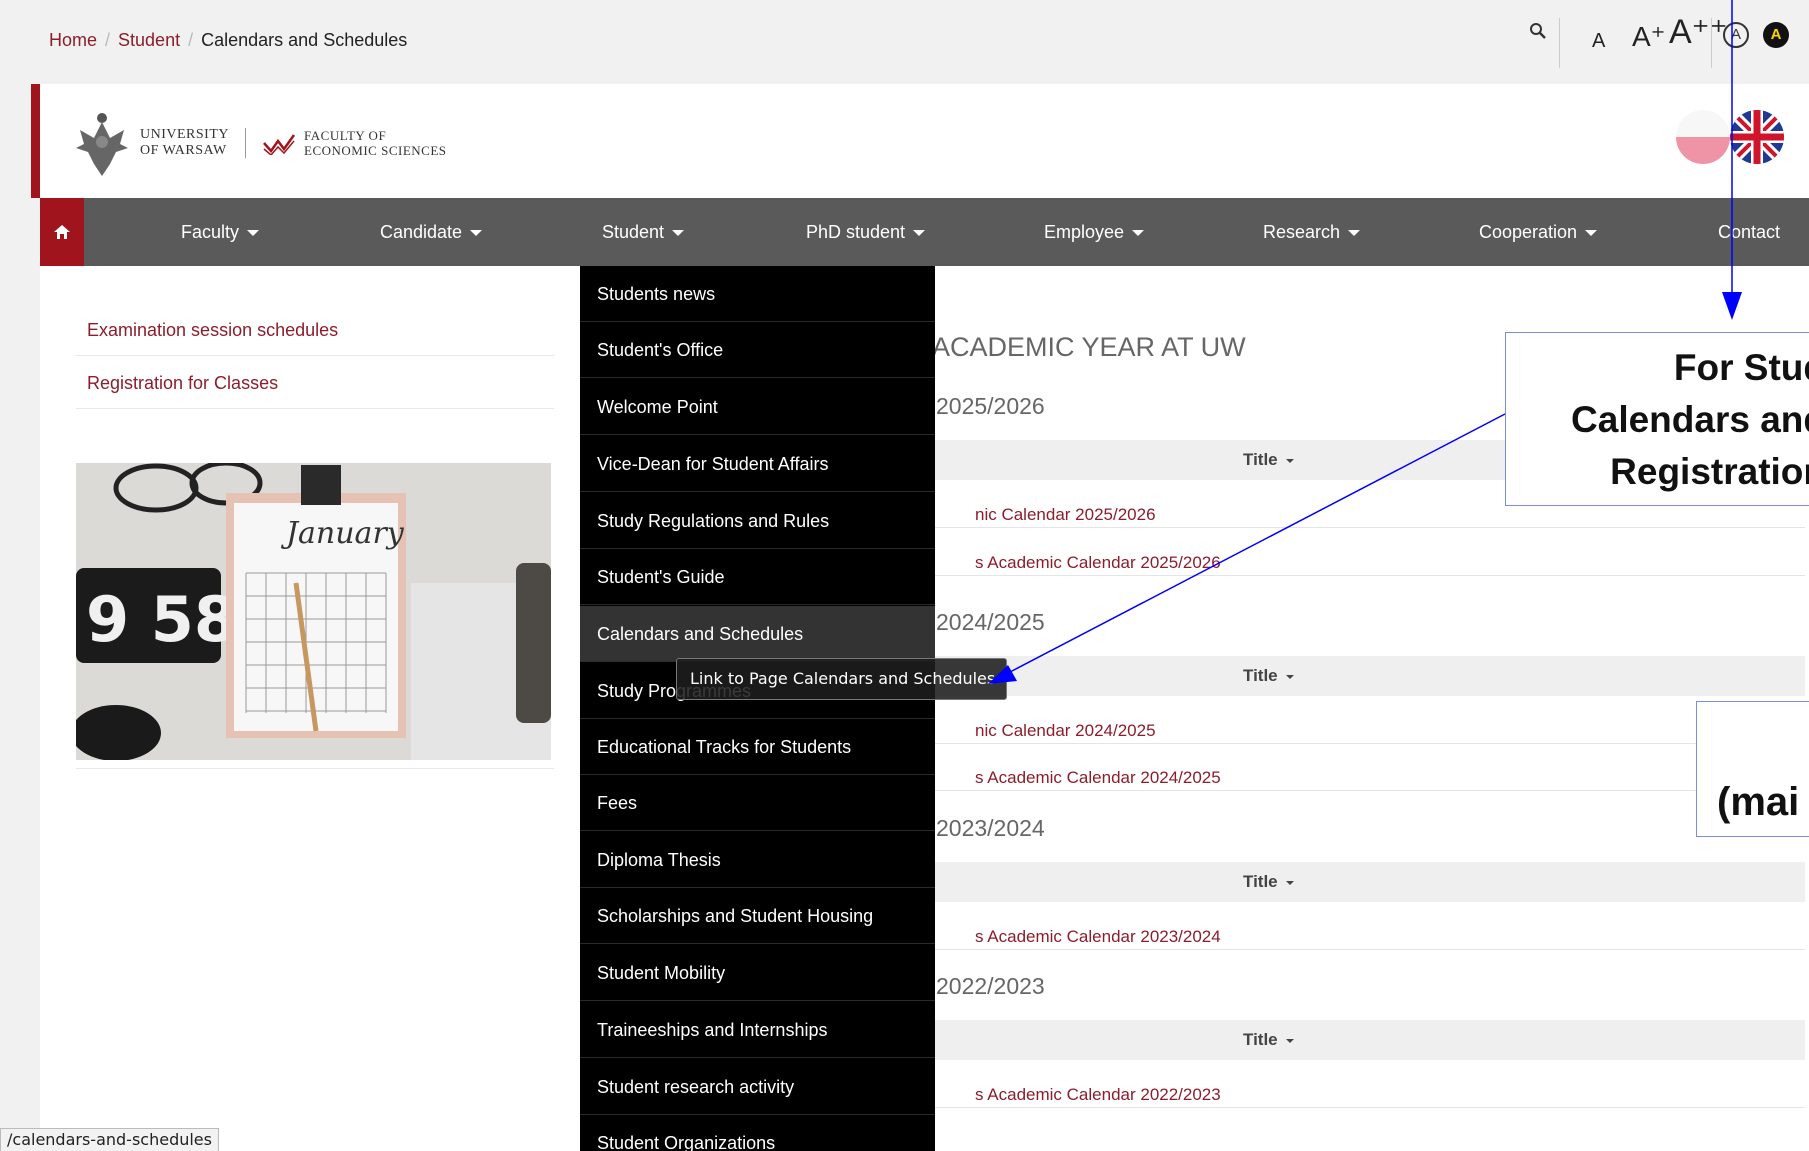 The width and height of the screenshot is (1809, 1151). I want to click on table-row-link: s Academic Calendar 2024/2025, so click(1098, 778).